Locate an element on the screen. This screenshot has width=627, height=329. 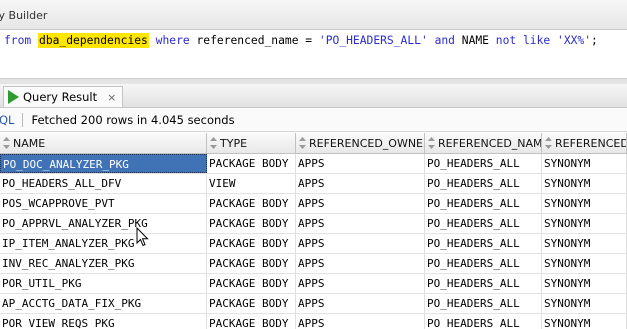
mouse-pointer-icon is located at coordinates (142, 237).